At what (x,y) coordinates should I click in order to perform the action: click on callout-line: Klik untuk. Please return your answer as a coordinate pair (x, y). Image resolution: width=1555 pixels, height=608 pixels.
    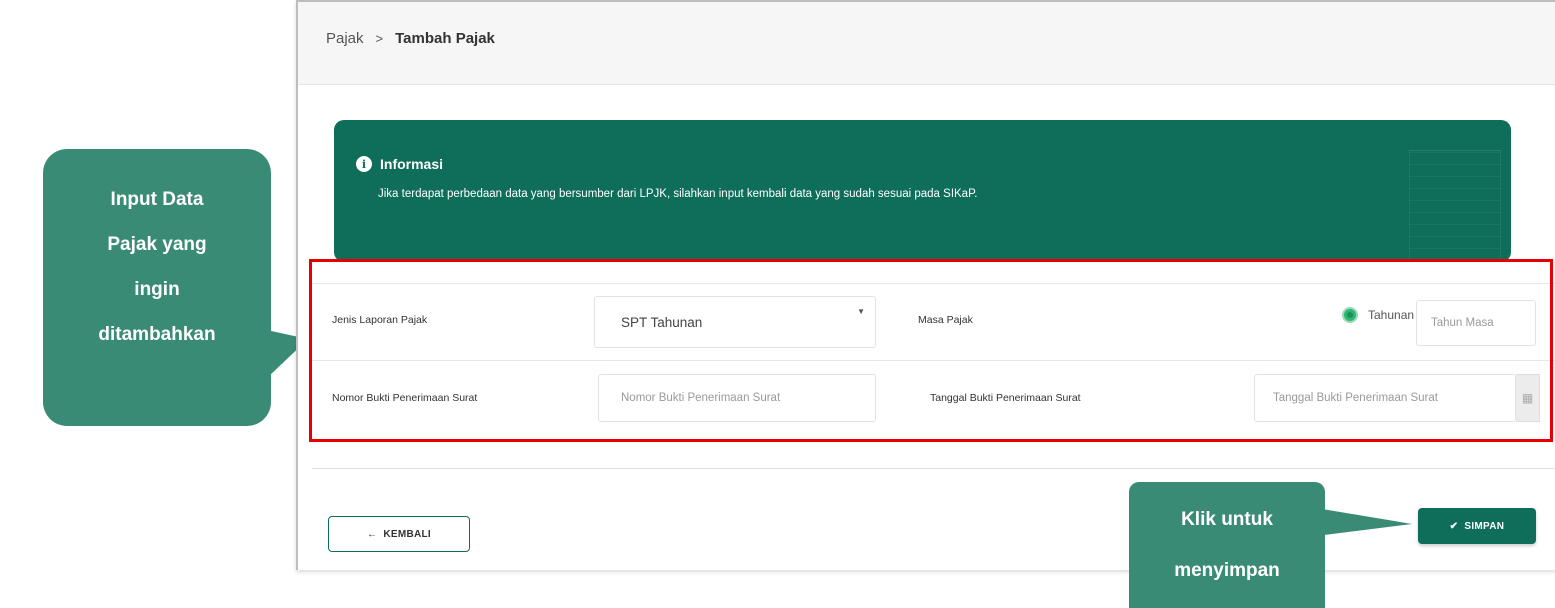
    Looking at the image, I should click on (1227, 519).